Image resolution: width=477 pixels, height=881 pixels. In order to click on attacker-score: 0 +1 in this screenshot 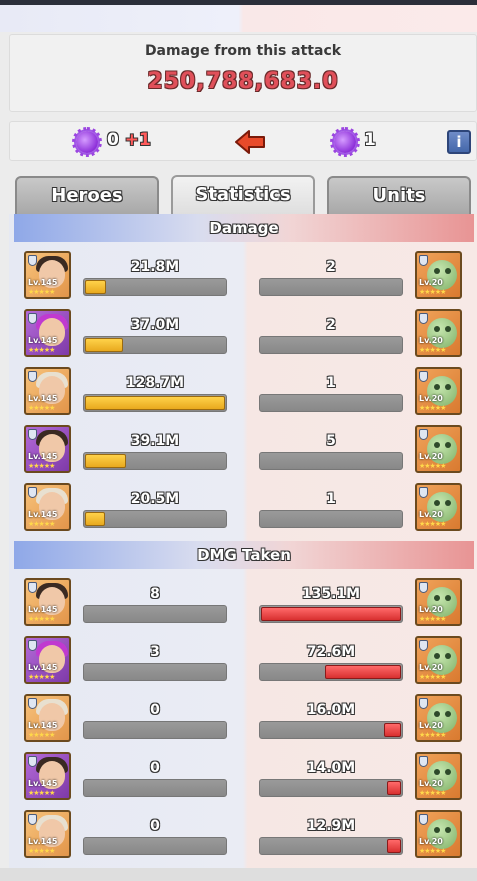, I will do `click(129, 140)`.